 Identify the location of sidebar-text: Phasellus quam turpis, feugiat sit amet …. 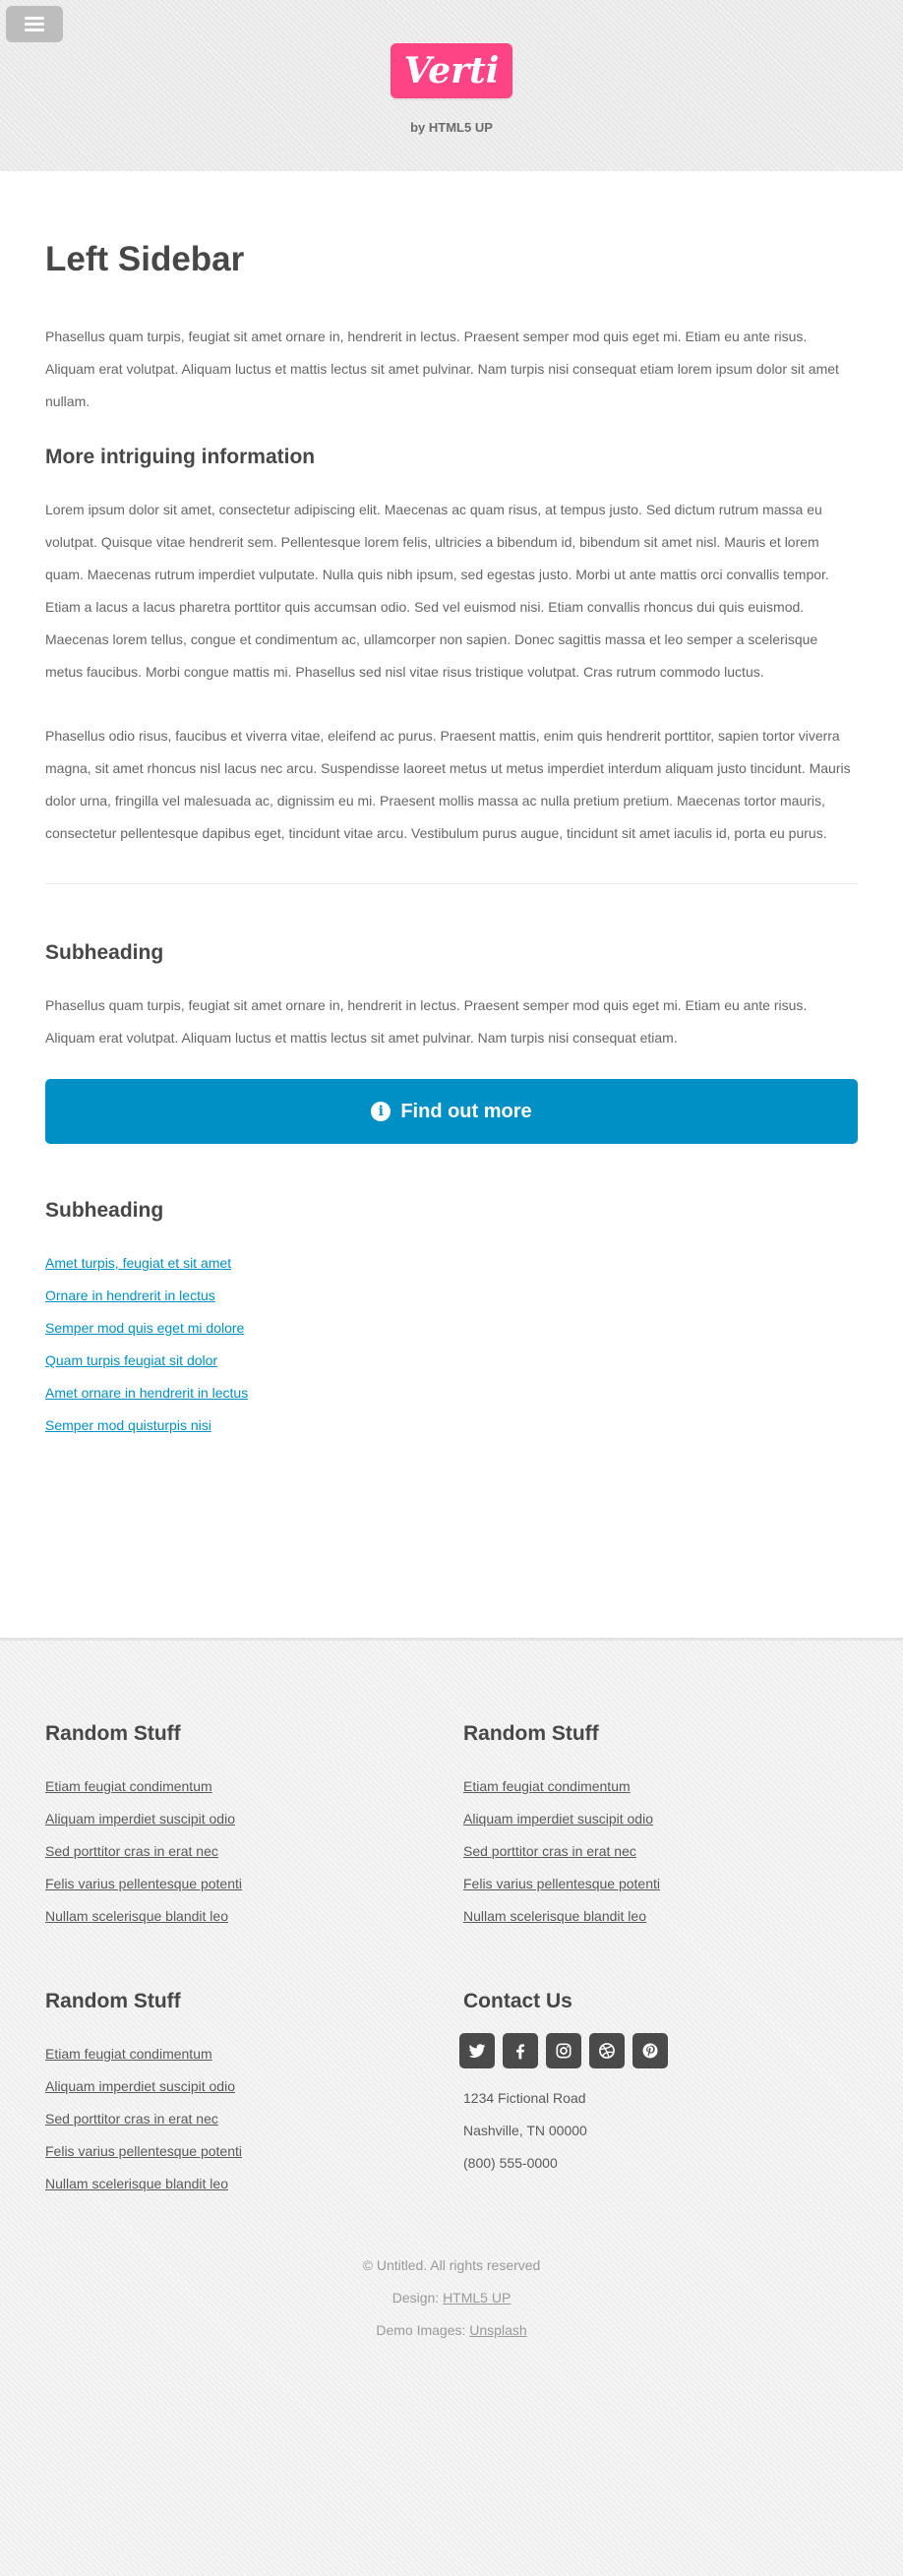
(426, 1022).